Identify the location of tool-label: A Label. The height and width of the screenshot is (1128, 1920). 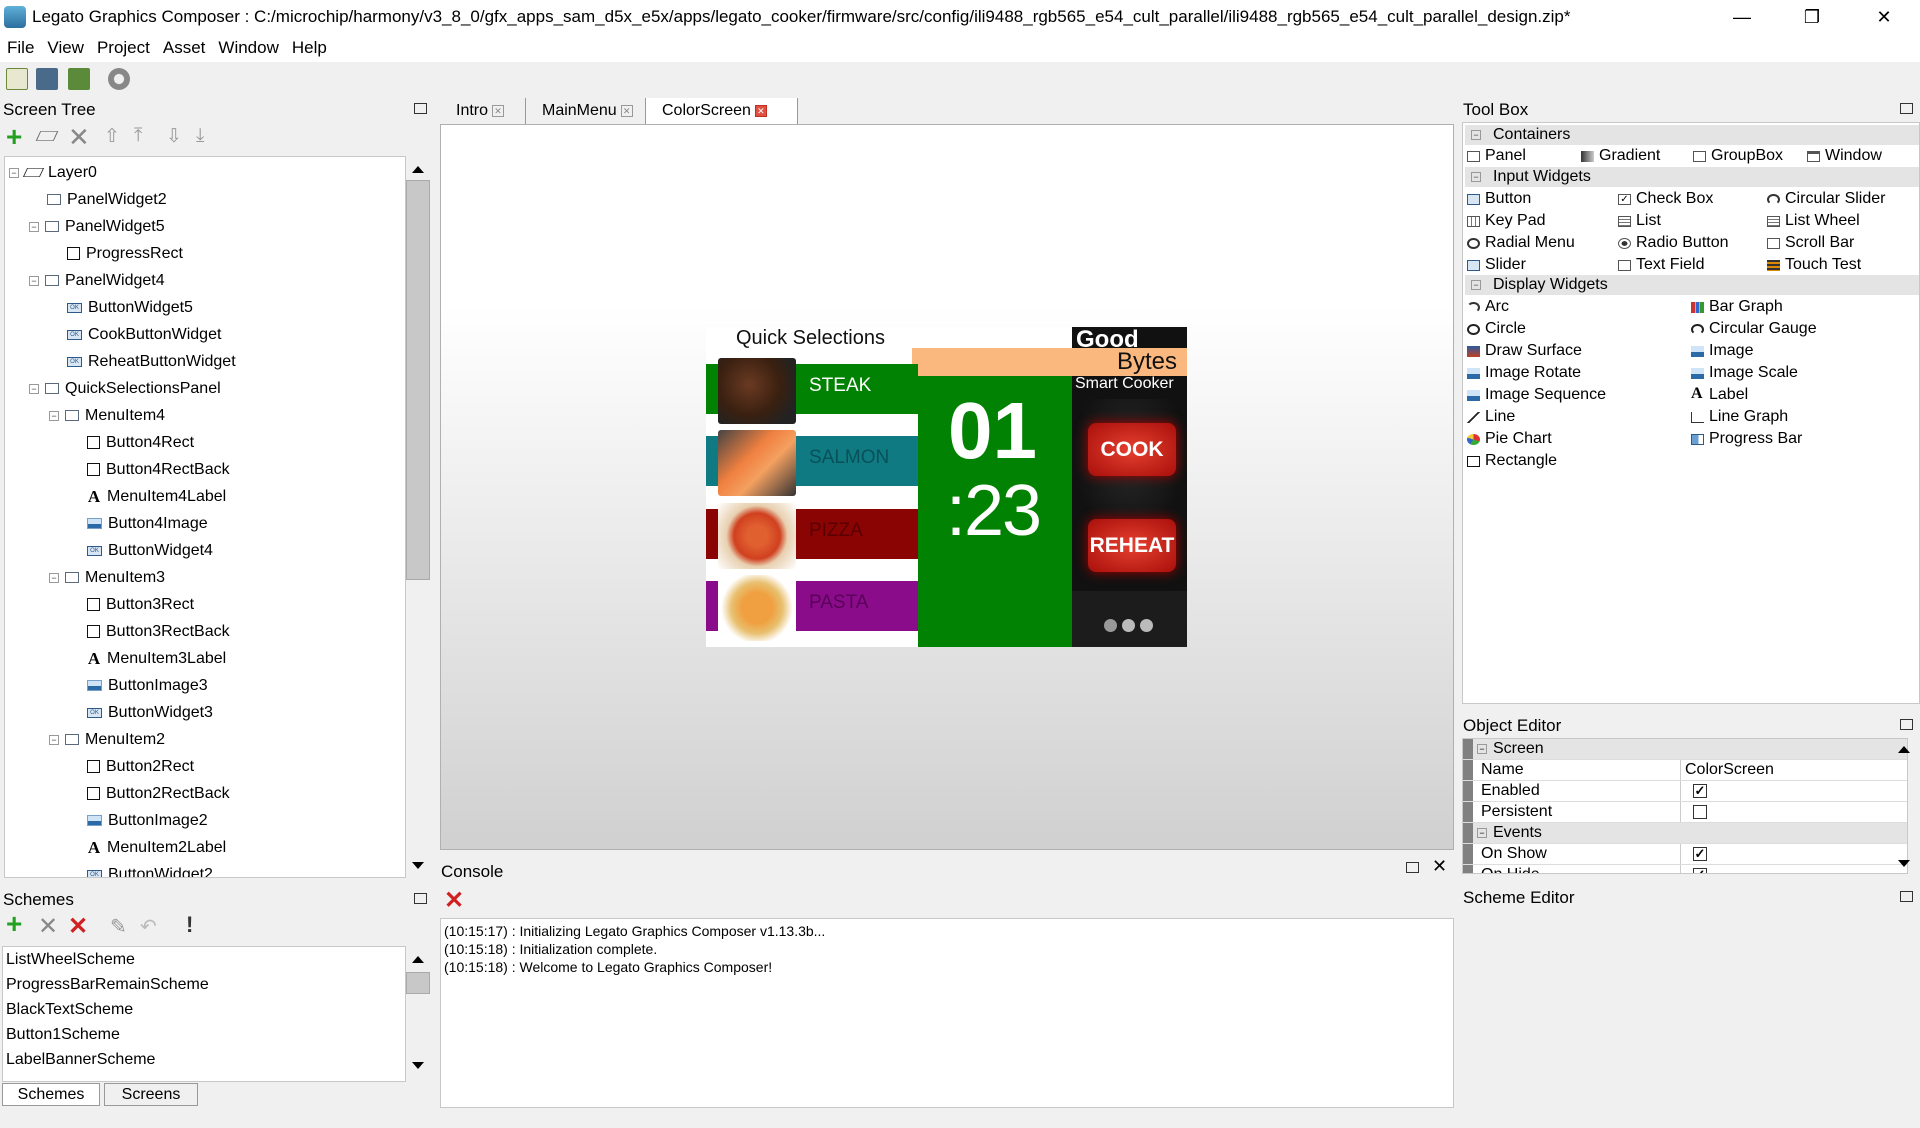
(1719, 395).